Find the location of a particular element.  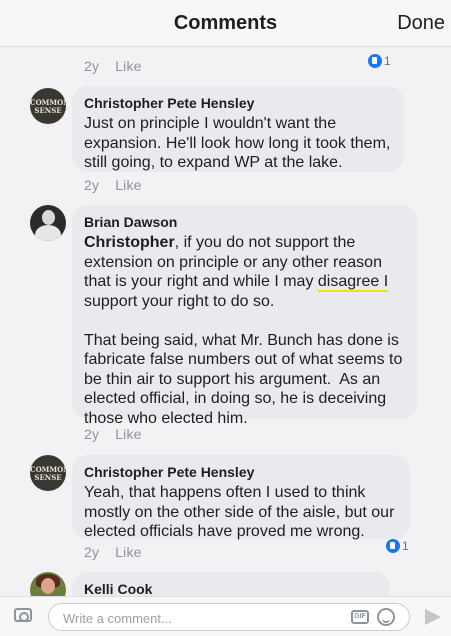

mention-link: Christopher is located at coordinates (129, 242).